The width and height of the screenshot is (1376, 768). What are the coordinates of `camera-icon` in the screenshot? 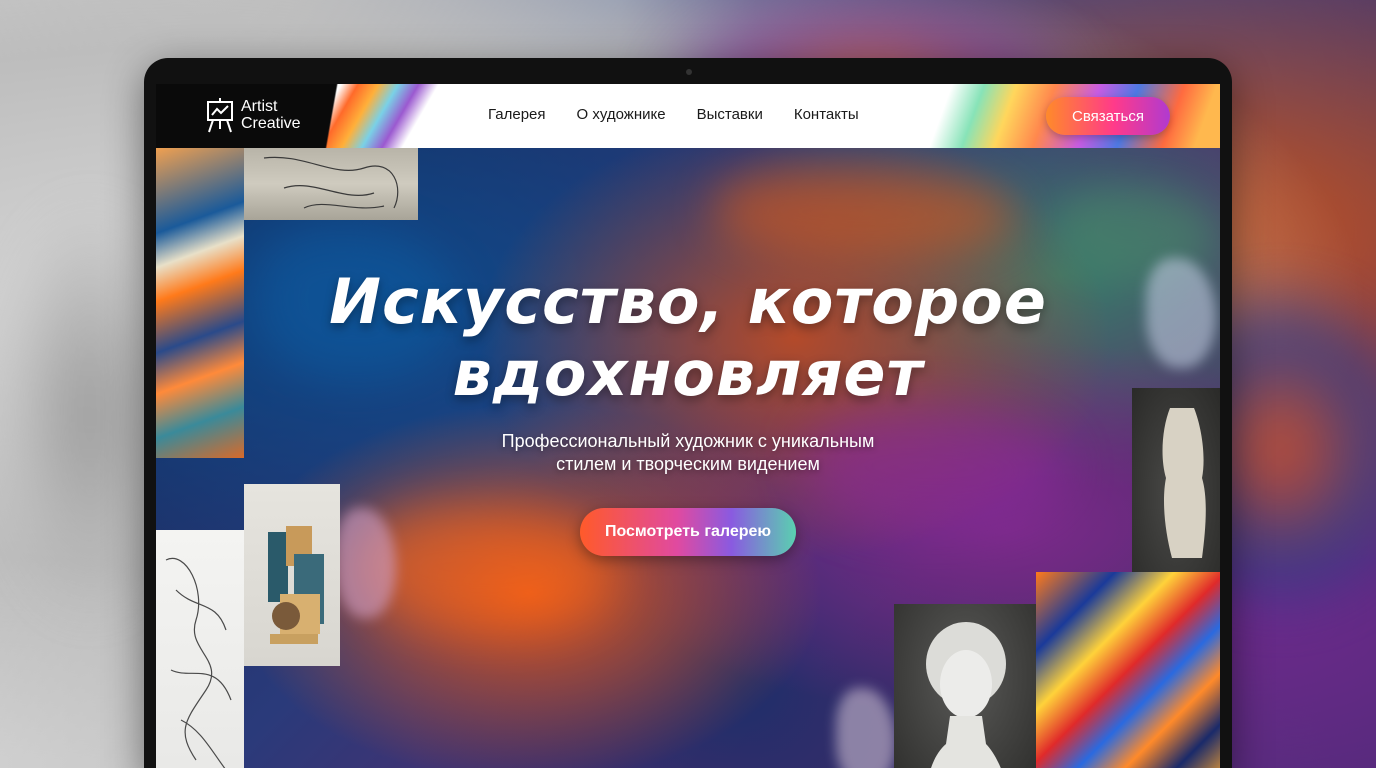 It's located at (689, 72).